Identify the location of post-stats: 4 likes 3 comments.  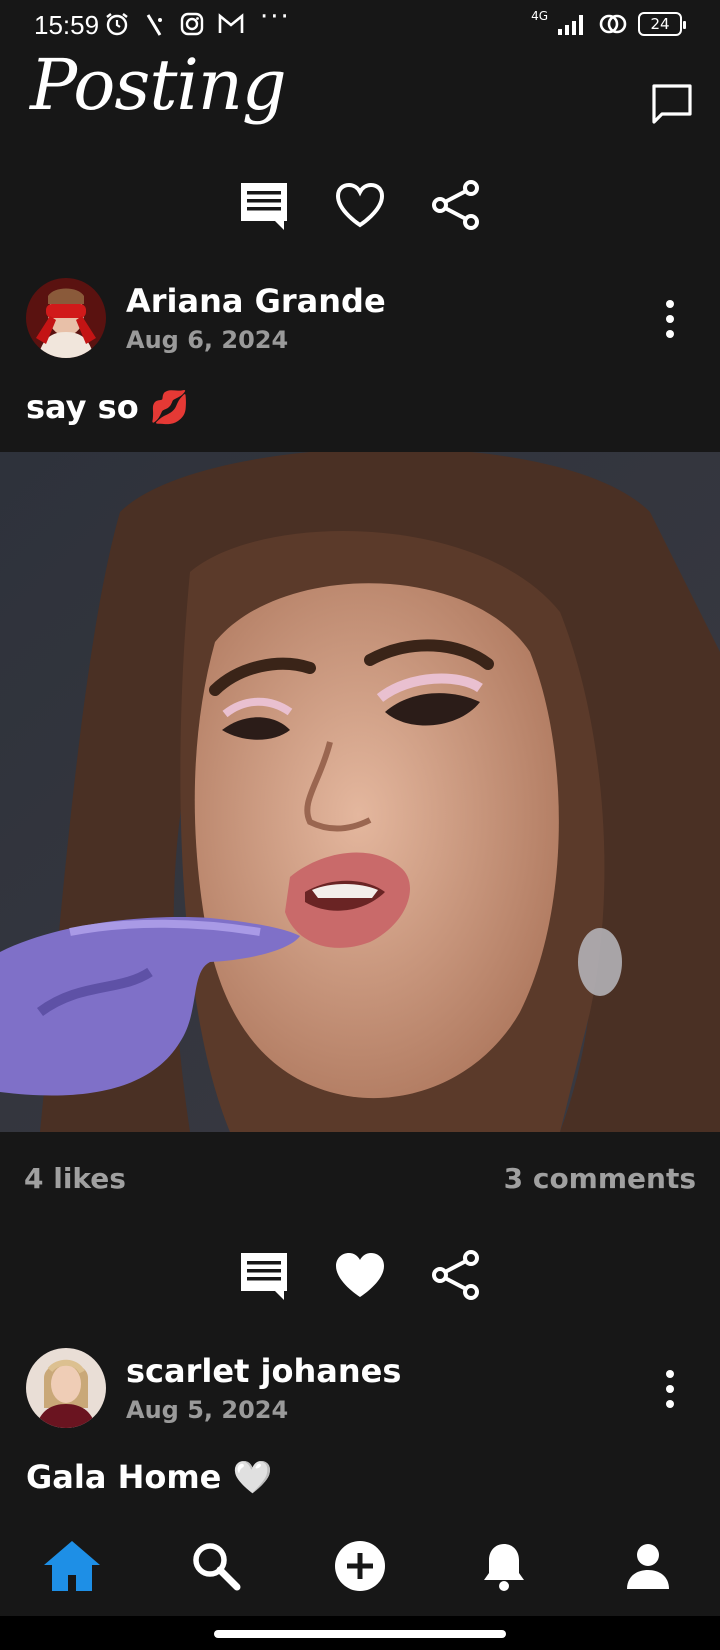
(360, 1182).